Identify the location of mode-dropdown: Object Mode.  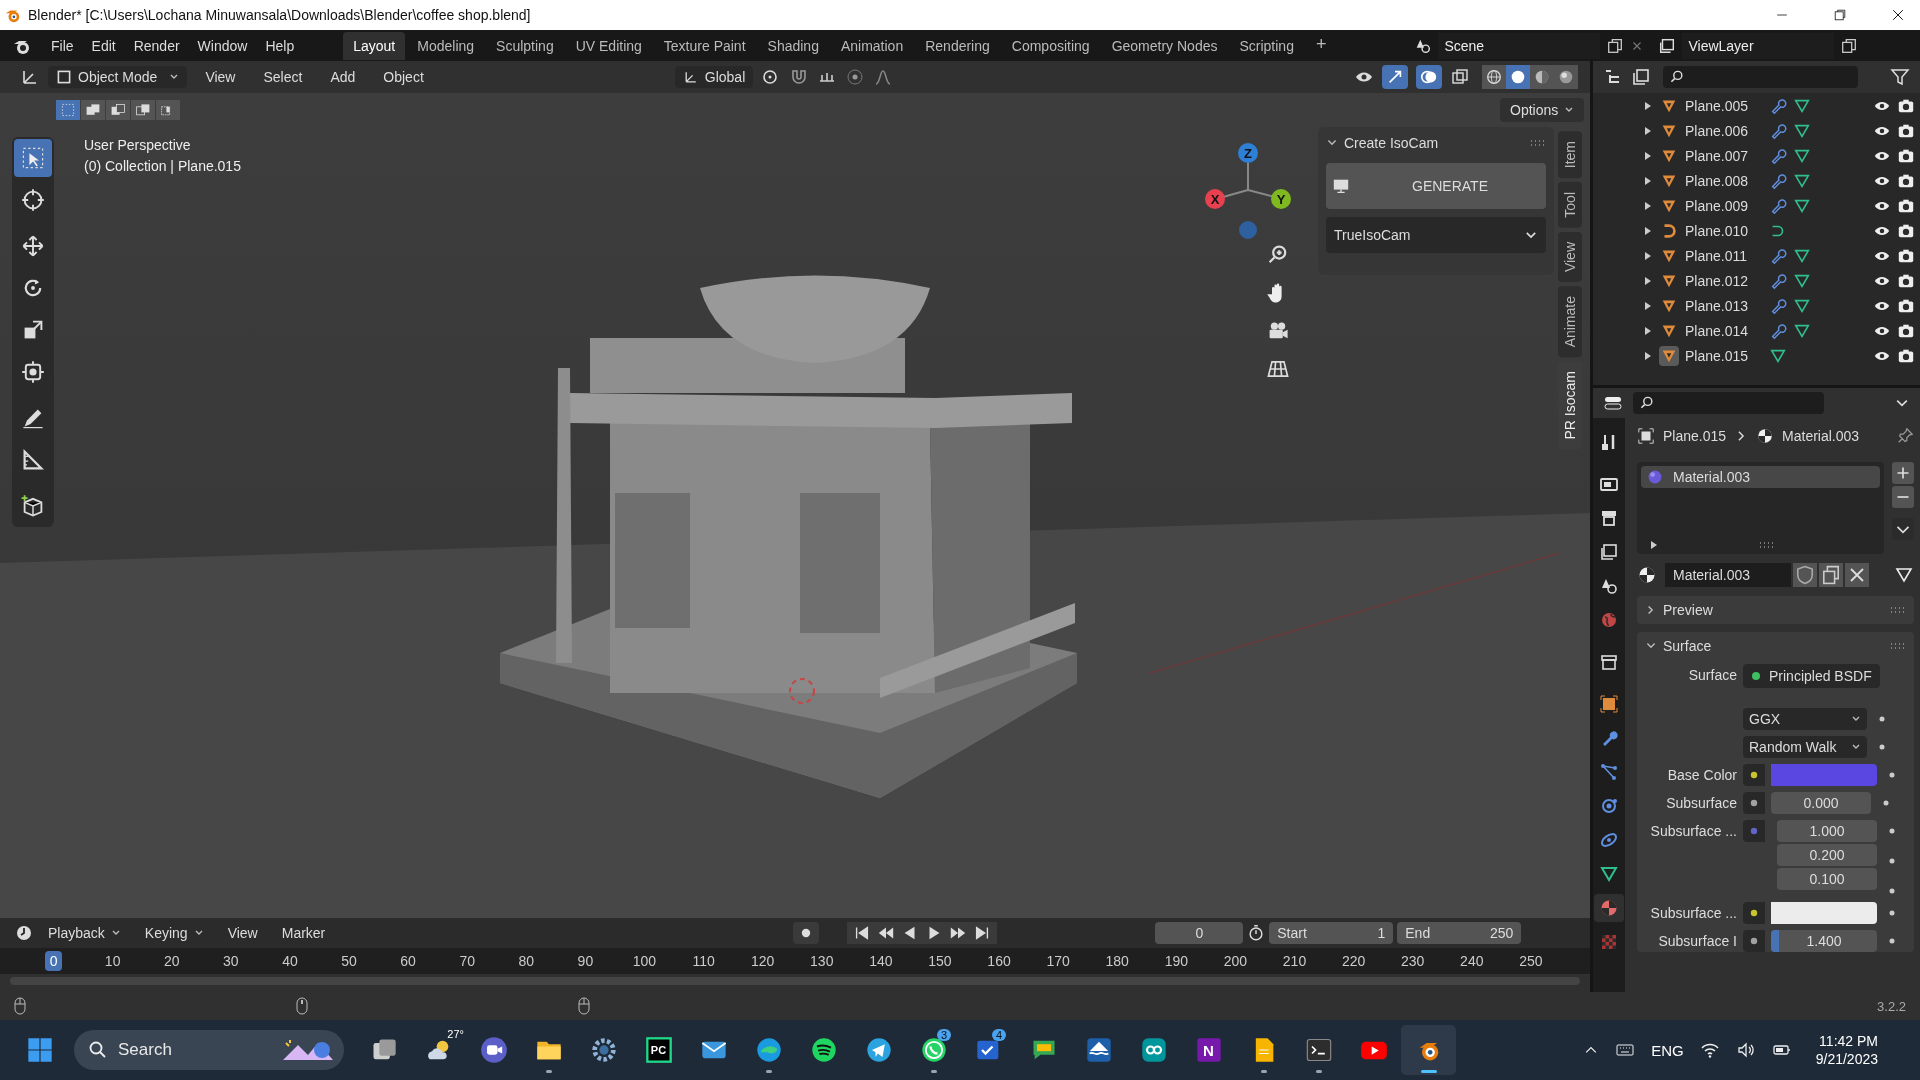
(118, 77).